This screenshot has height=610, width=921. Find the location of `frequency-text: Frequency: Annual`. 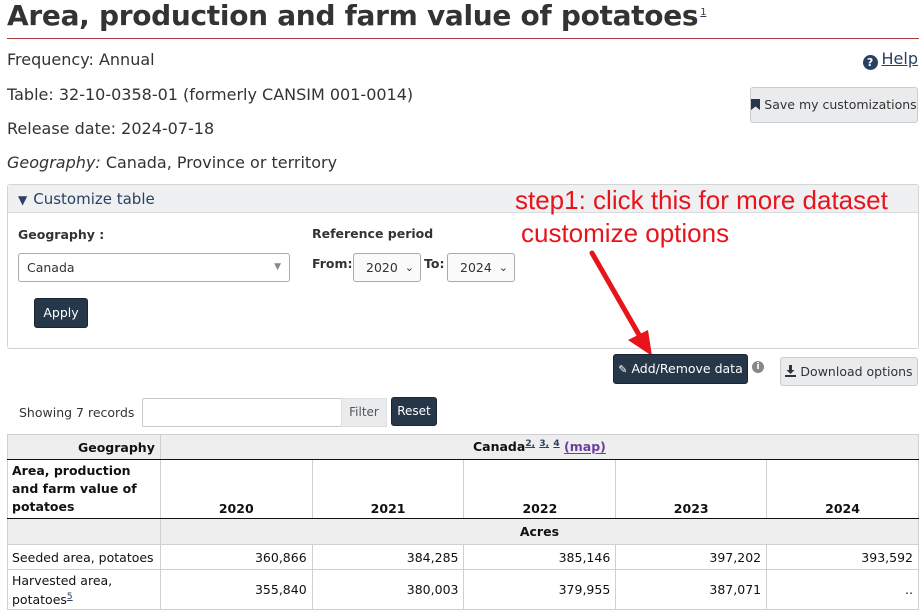

frequency-text: Frequency: Annual is located at coordinates (81, 59).